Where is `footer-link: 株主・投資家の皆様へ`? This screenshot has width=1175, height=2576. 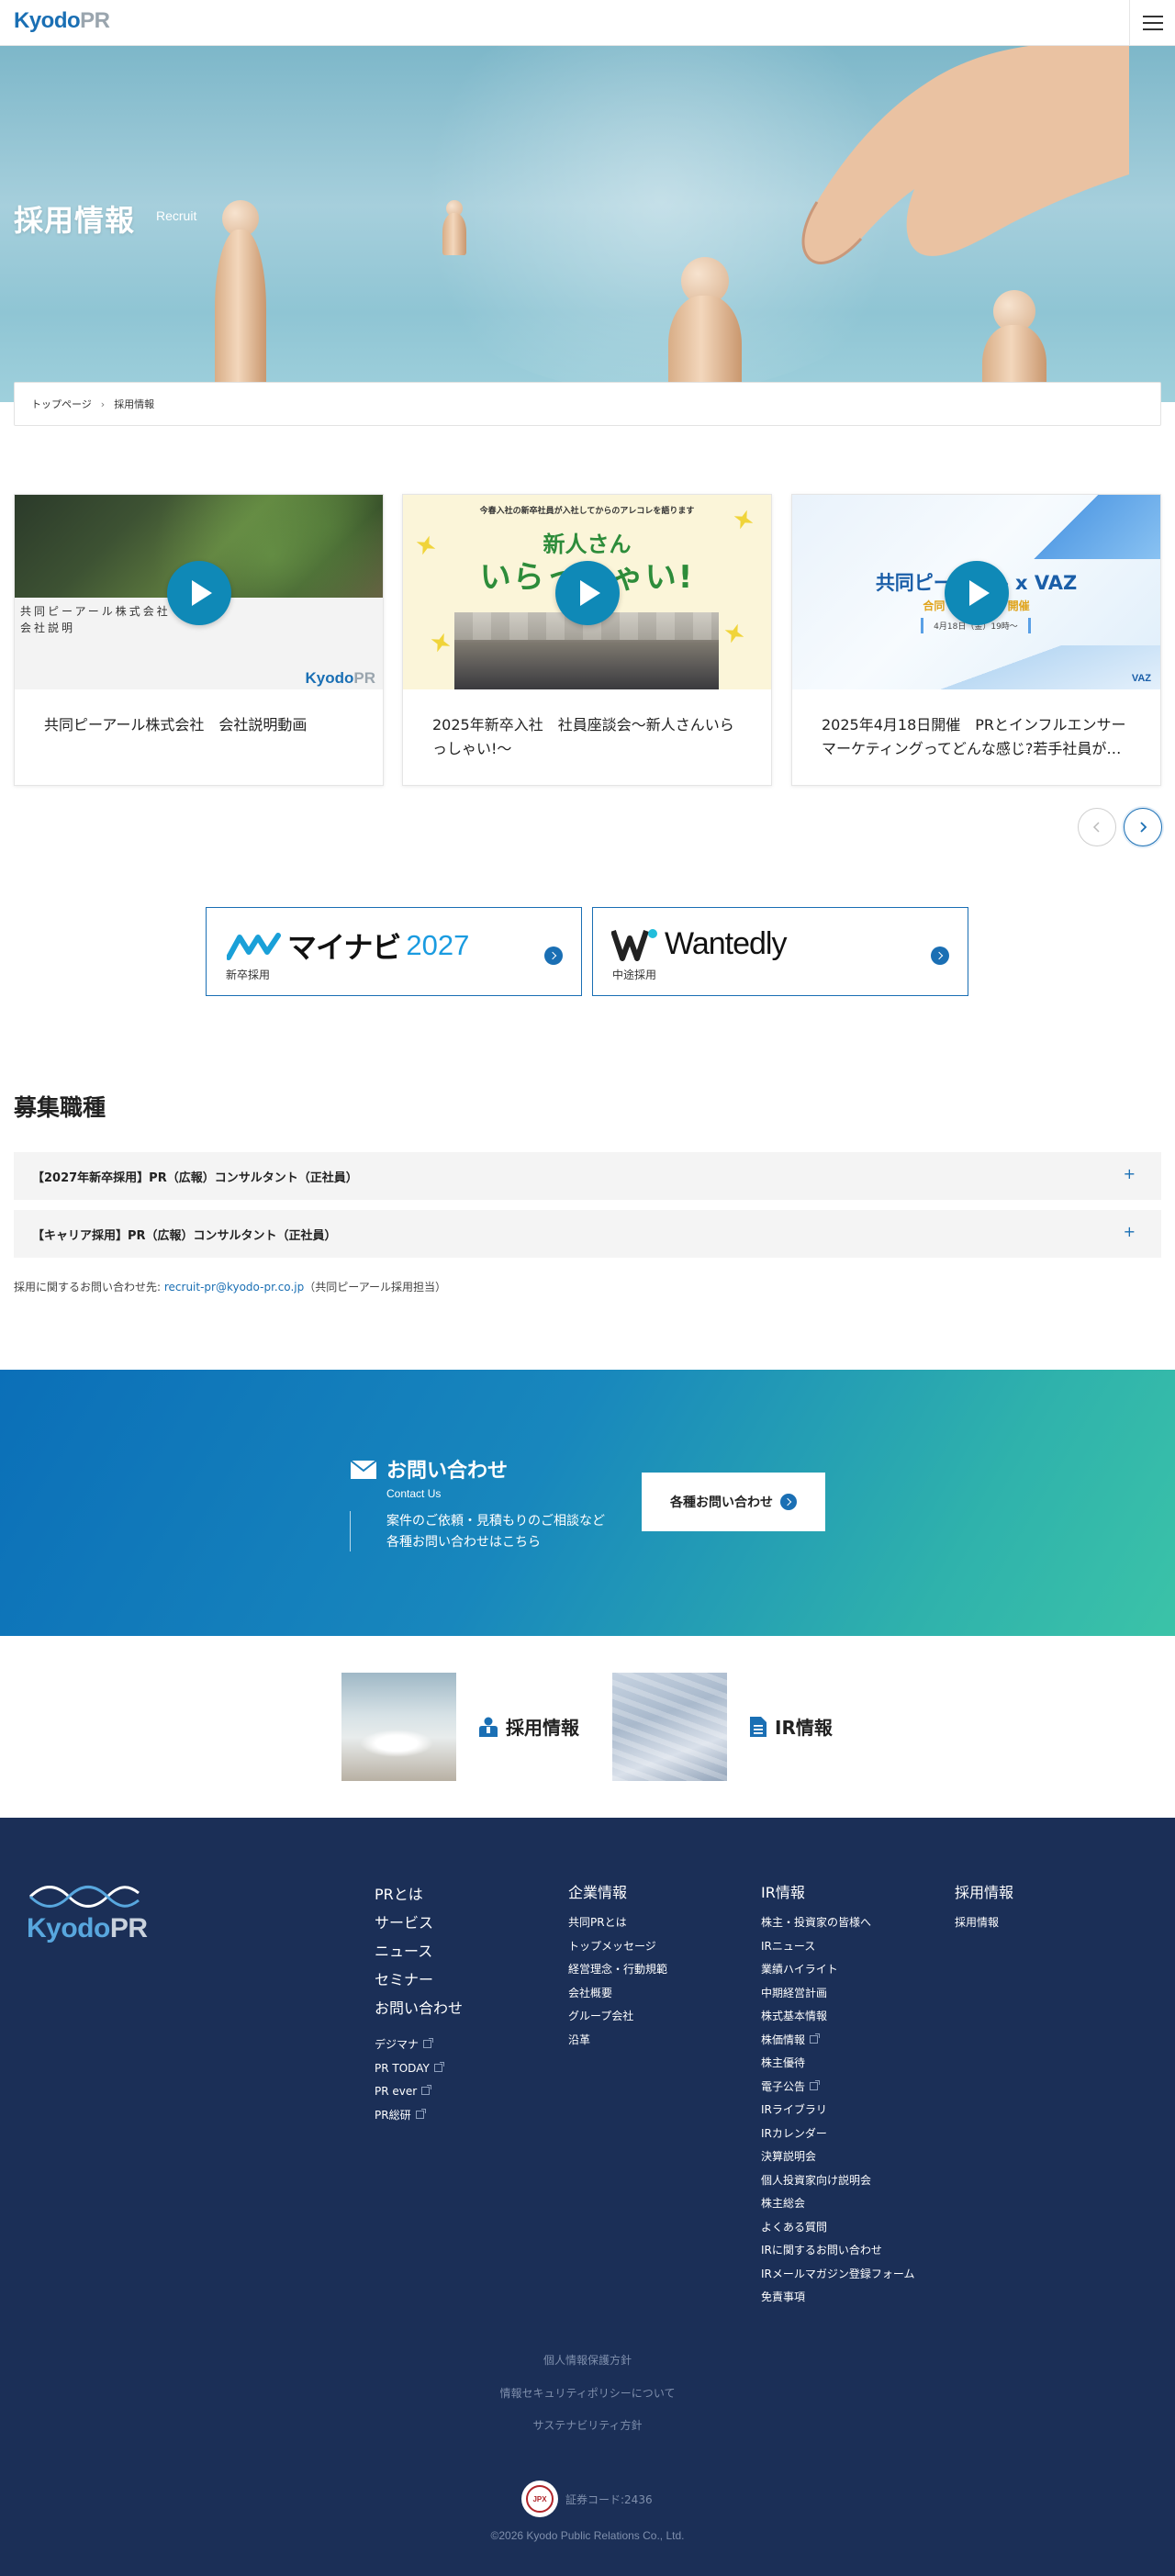 footer-link: 株主・投資家の皆様へ is located at coordinates (838, 1923).